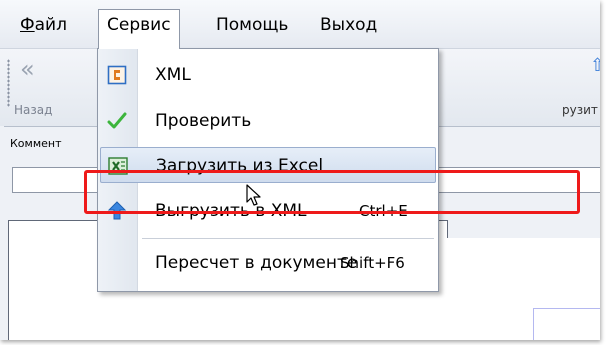  I want to click on menu-item-recalculate: Пересчет в документе Shift+F6, so click(268, 263).